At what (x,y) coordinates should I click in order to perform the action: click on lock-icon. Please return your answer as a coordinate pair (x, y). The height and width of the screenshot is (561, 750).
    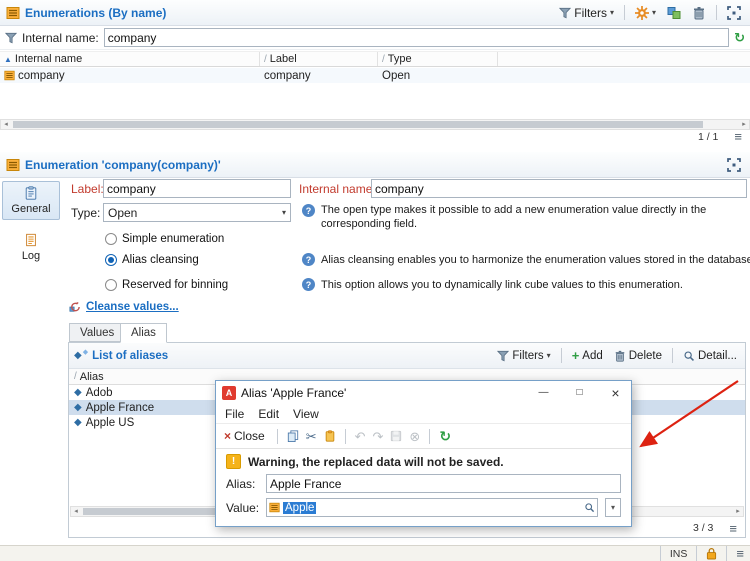
    Looking at the image, I should click on (711, 553).